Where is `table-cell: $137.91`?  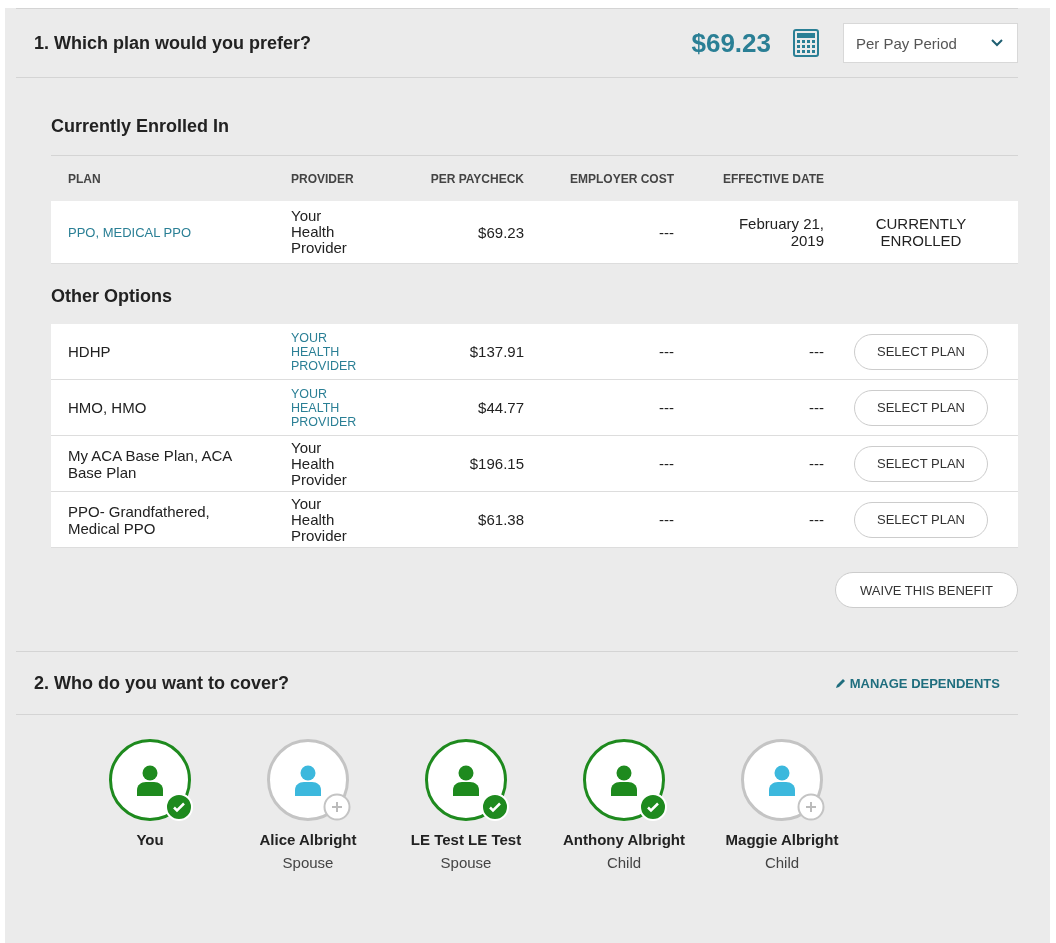 table-cell: $137.91 is located at coordinates (496, 351).